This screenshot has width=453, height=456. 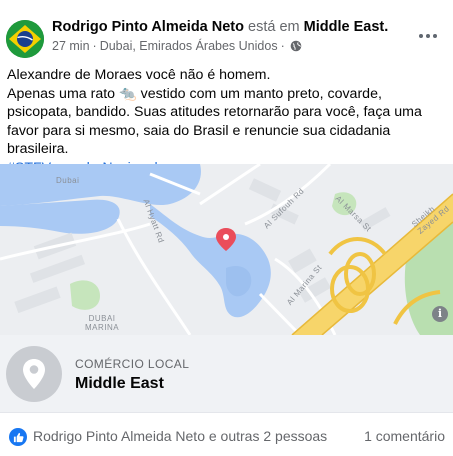 I want to click on map-info-icon: i, so click(x=440, y=314).